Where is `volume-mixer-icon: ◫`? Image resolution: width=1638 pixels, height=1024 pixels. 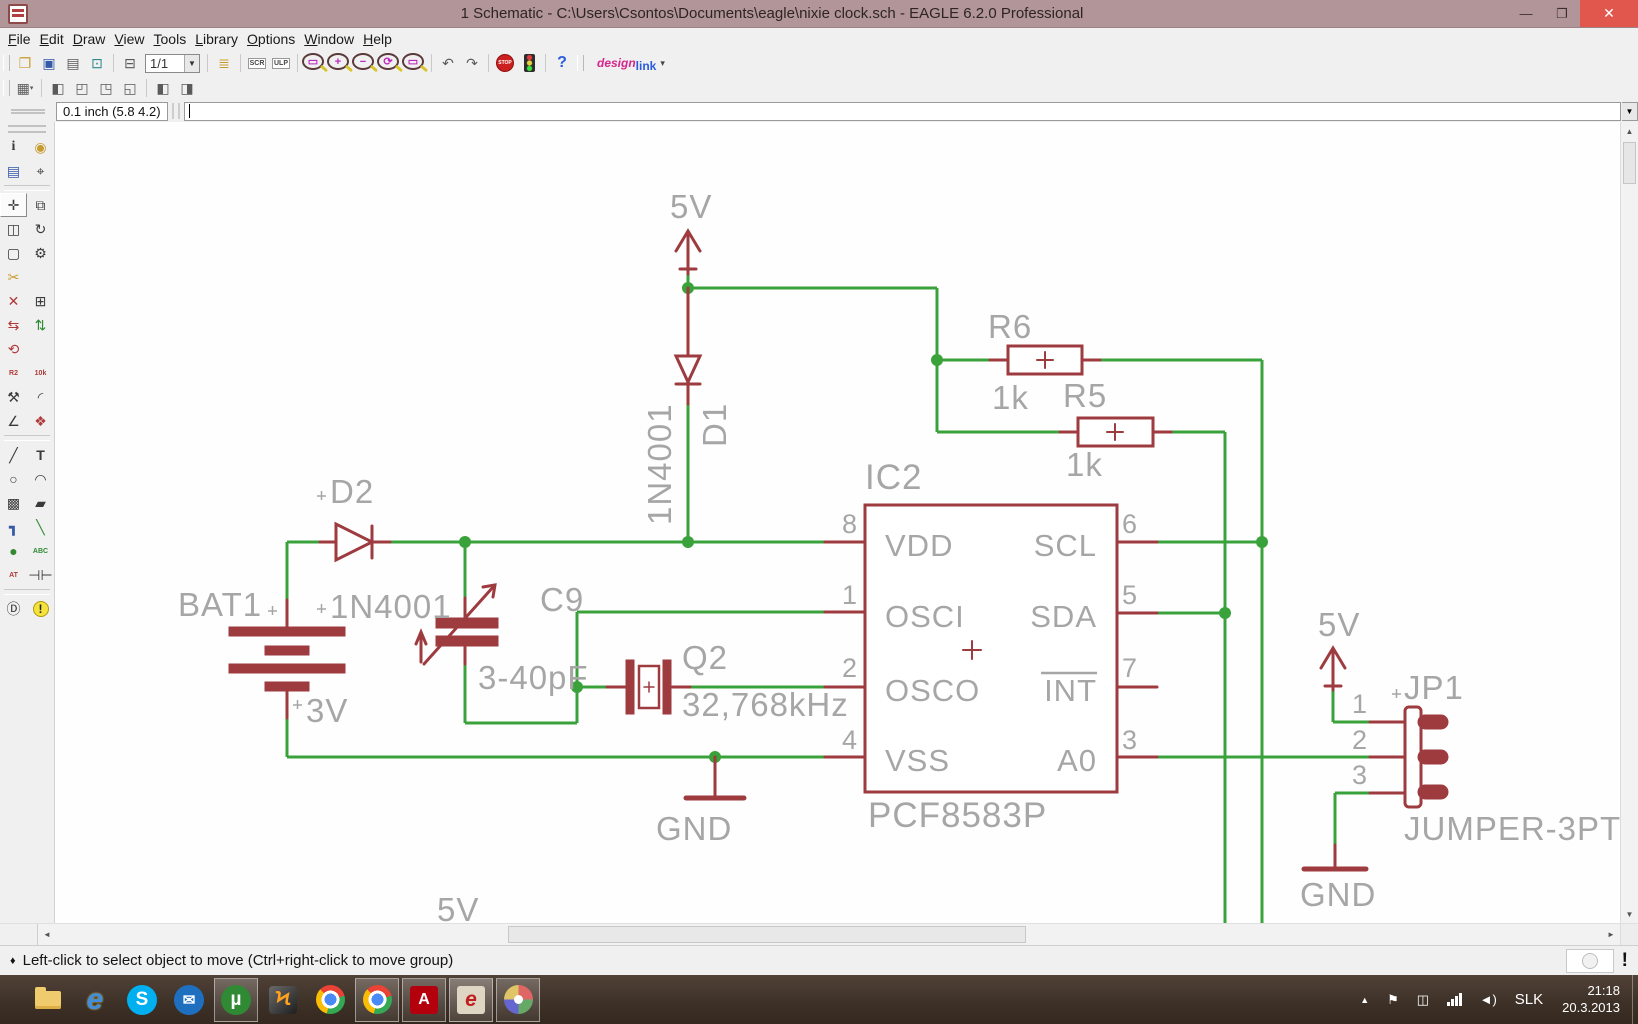 volume-mixer-icon: ◫ is located at coordinates (1423, 1000).